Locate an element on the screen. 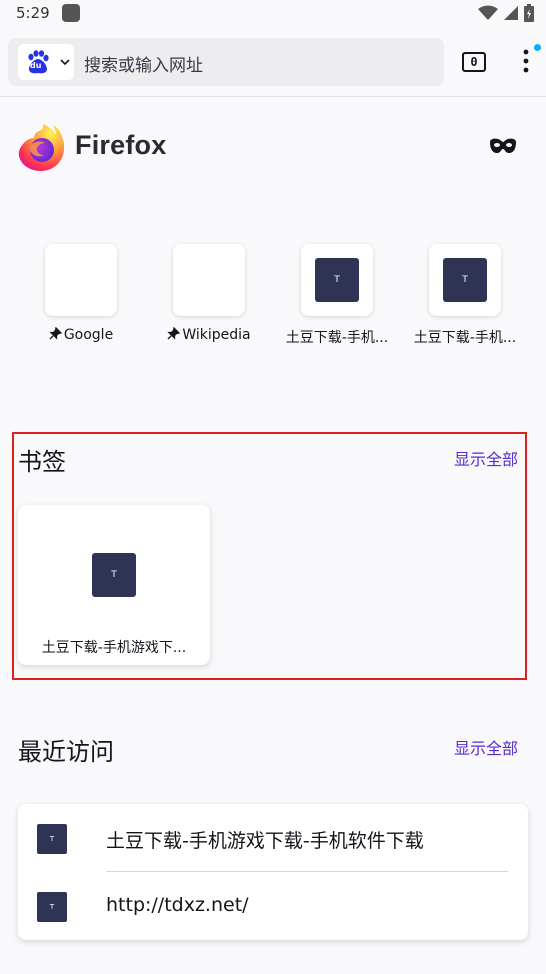 The image size is (546, 974). private-mask-icon is located at coordinates (503, 145).